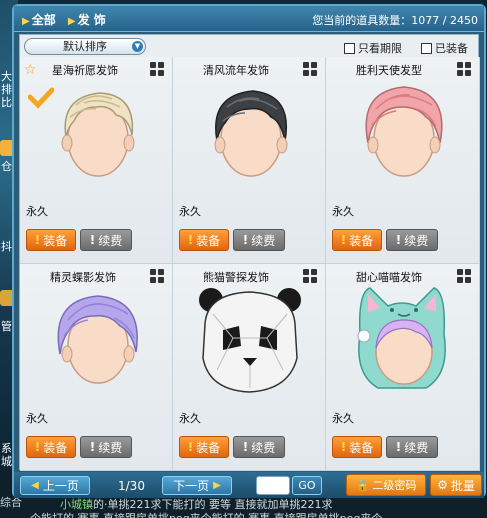 This screenshot has width=487, height=518. I want to click on next-page-button: 下一页 ▶, so click(197, 485).